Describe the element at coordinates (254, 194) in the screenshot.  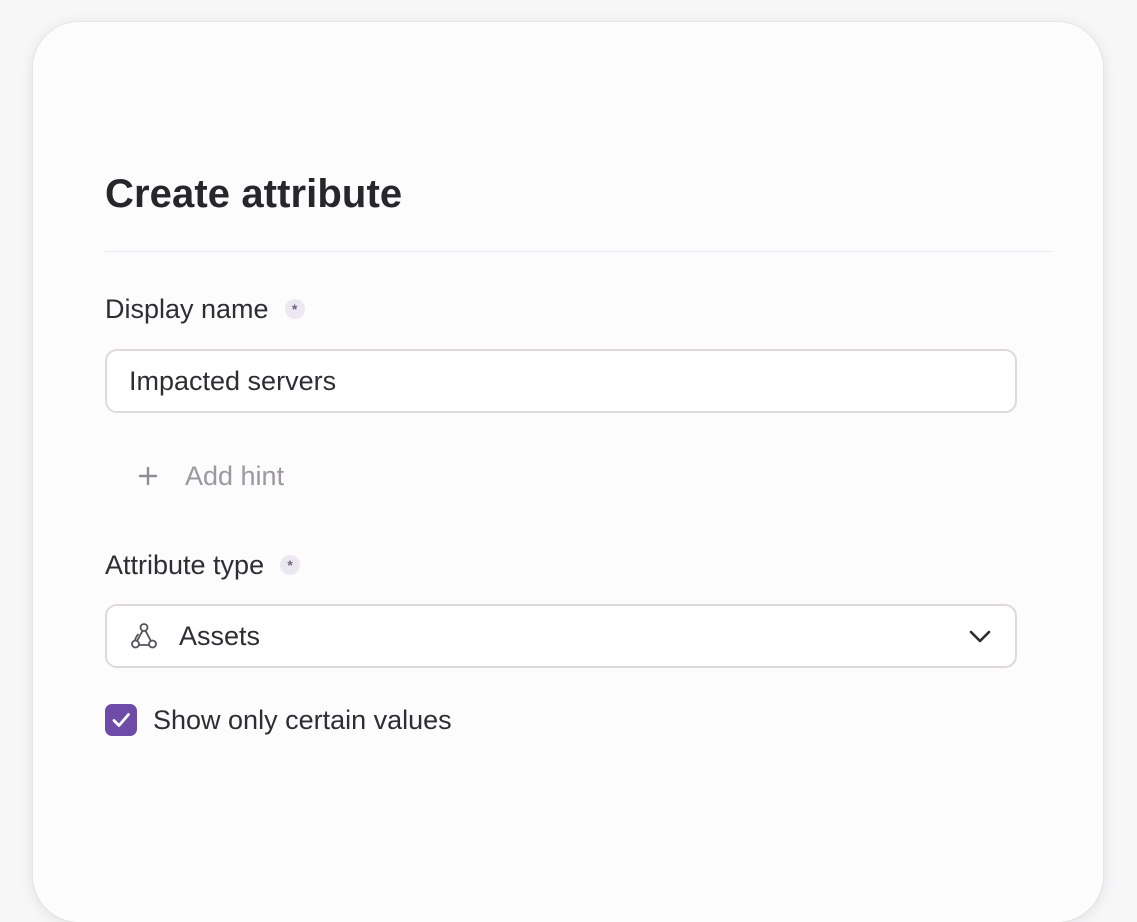
I see `dialog-title: Create attribute` at that location.